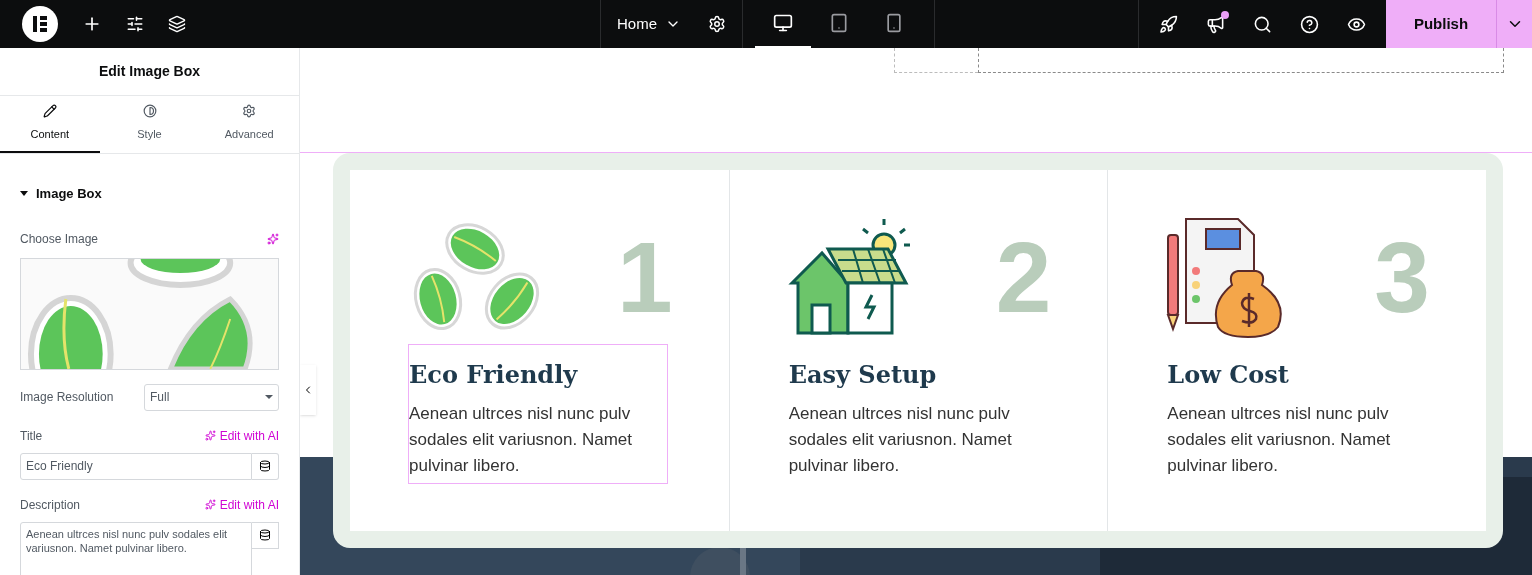  What do you see at coordinates (649, 24) in the screenshot?
I see `page-dropdown: Home` at bounding box center [649, 24].